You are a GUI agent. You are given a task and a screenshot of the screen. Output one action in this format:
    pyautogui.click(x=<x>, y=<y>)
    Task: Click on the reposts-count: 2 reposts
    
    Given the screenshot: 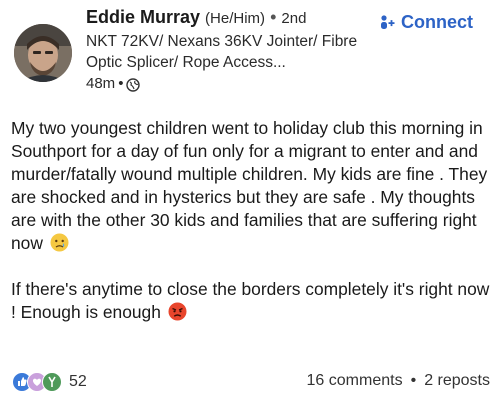 What is the action you would take?
    pyautogui.click(x=457, y=381)
    